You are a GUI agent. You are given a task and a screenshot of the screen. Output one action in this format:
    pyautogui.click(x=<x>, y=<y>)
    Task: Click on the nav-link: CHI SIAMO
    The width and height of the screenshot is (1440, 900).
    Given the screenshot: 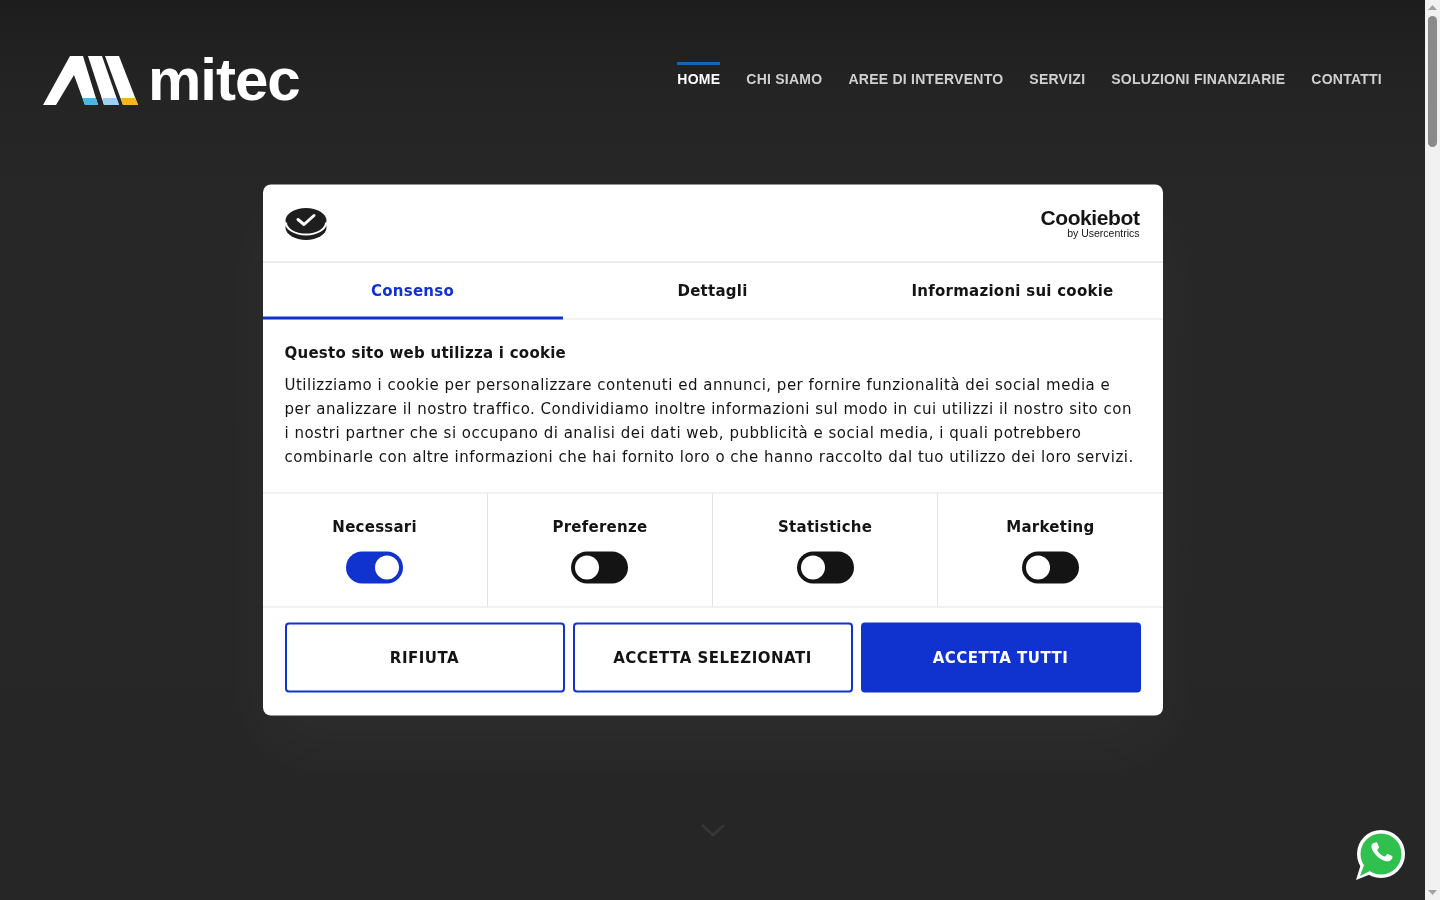 What is the action you would take?
    pyautogui.click(x=784, y=75)
    